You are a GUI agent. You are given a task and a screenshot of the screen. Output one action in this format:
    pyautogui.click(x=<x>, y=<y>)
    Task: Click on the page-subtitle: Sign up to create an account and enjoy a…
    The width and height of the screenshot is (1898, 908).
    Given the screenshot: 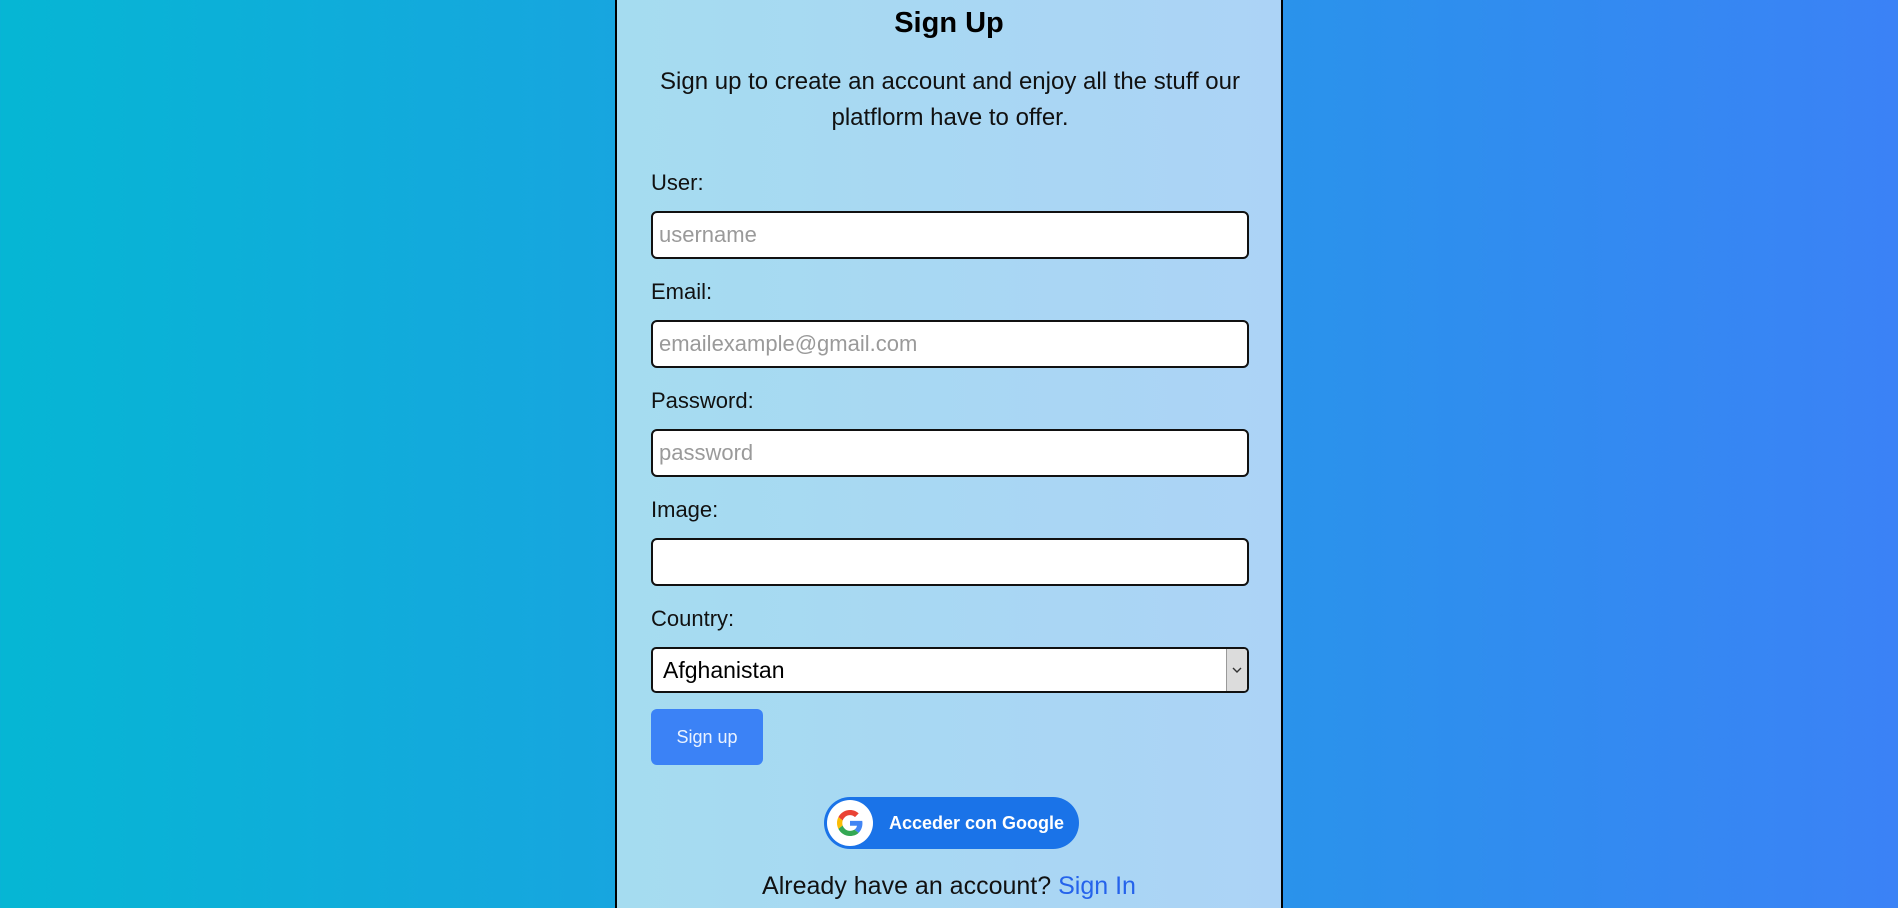 What is the action you would take?
    pyautogui.click(x=950, y=99)
    